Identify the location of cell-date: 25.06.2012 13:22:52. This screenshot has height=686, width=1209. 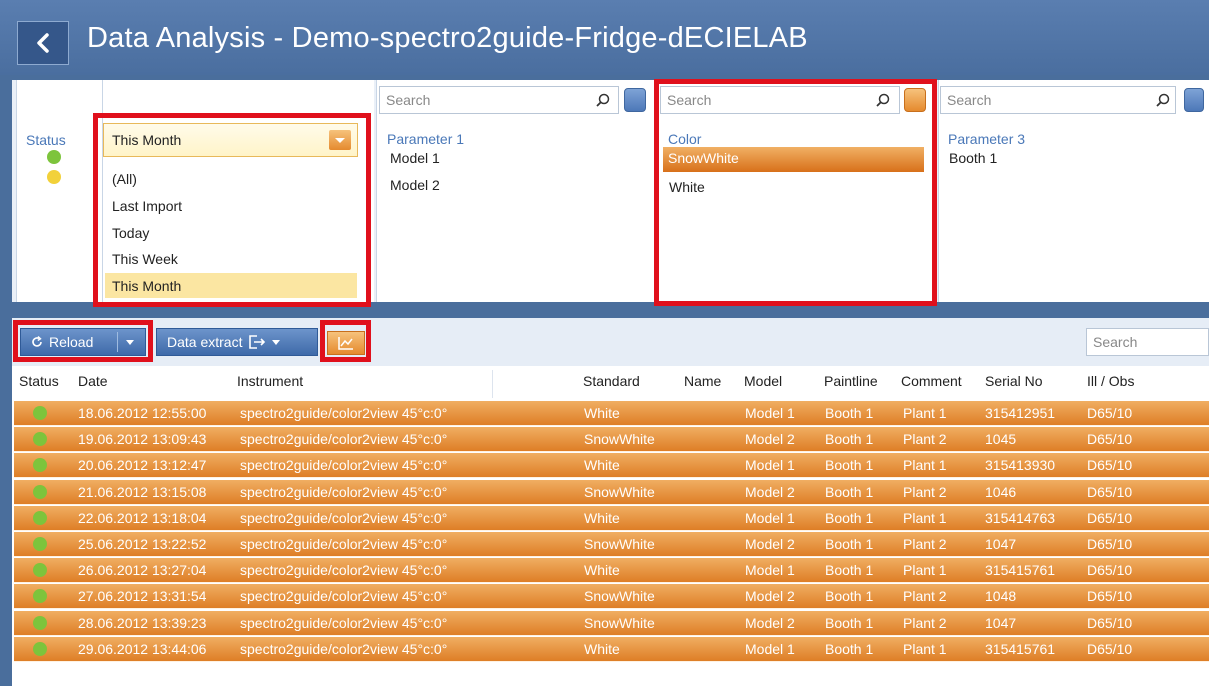
(142, 544).